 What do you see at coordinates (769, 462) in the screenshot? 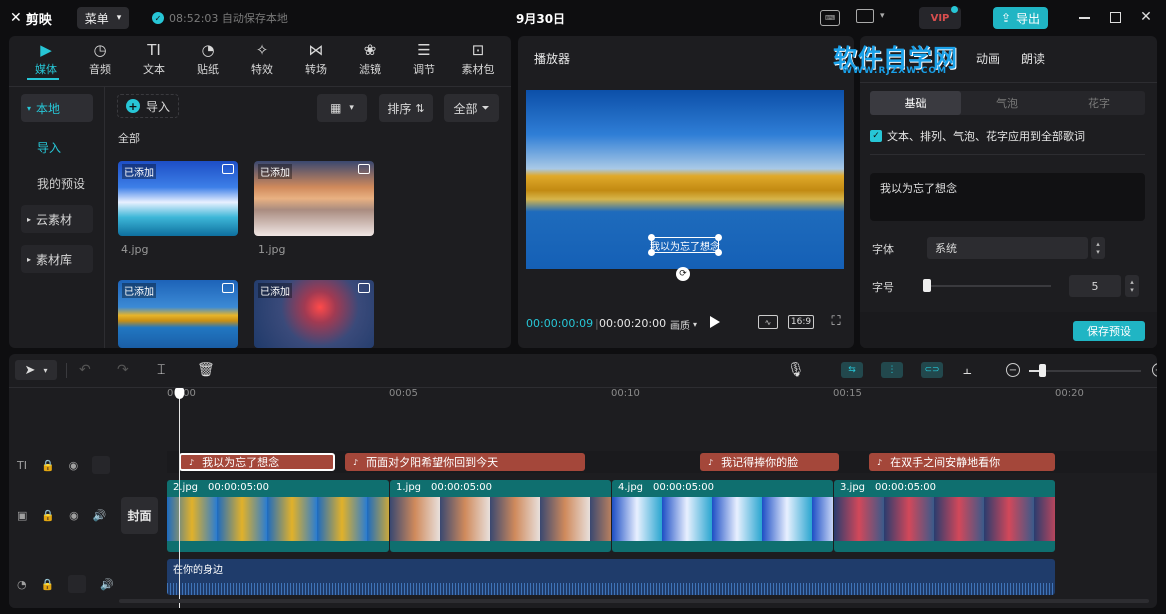
I see `lyric-clip: ♪ 我记得捧你的脸` at bounding box center [769, 462].